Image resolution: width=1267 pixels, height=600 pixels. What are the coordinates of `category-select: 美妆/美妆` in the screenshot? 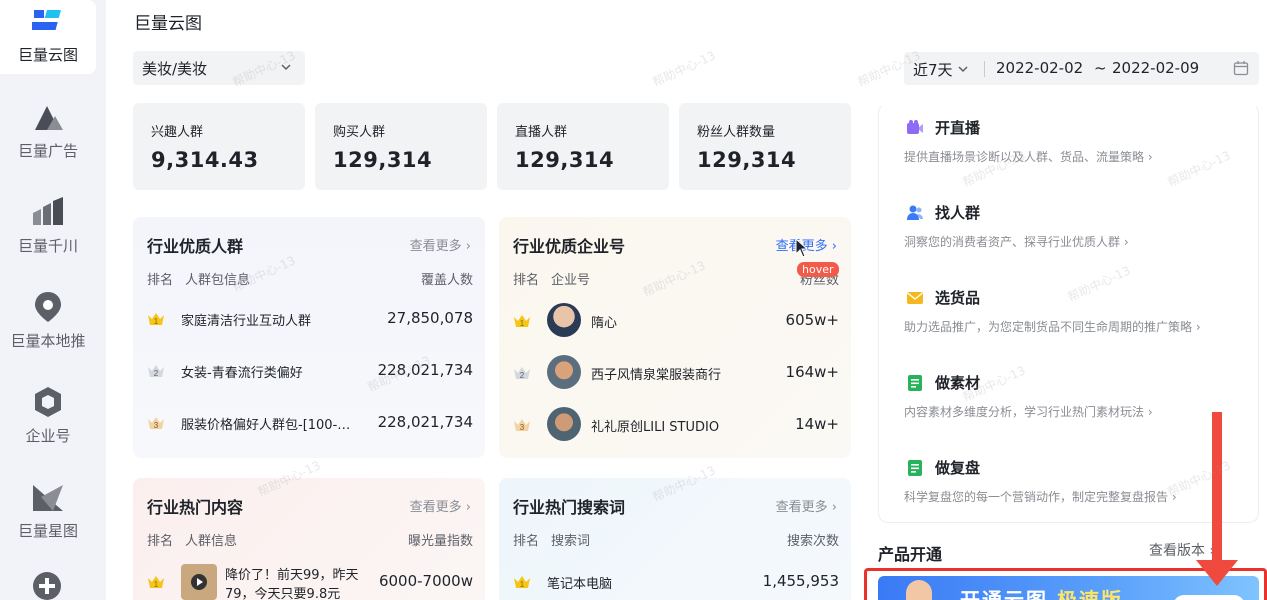 It's located at (219, 68).